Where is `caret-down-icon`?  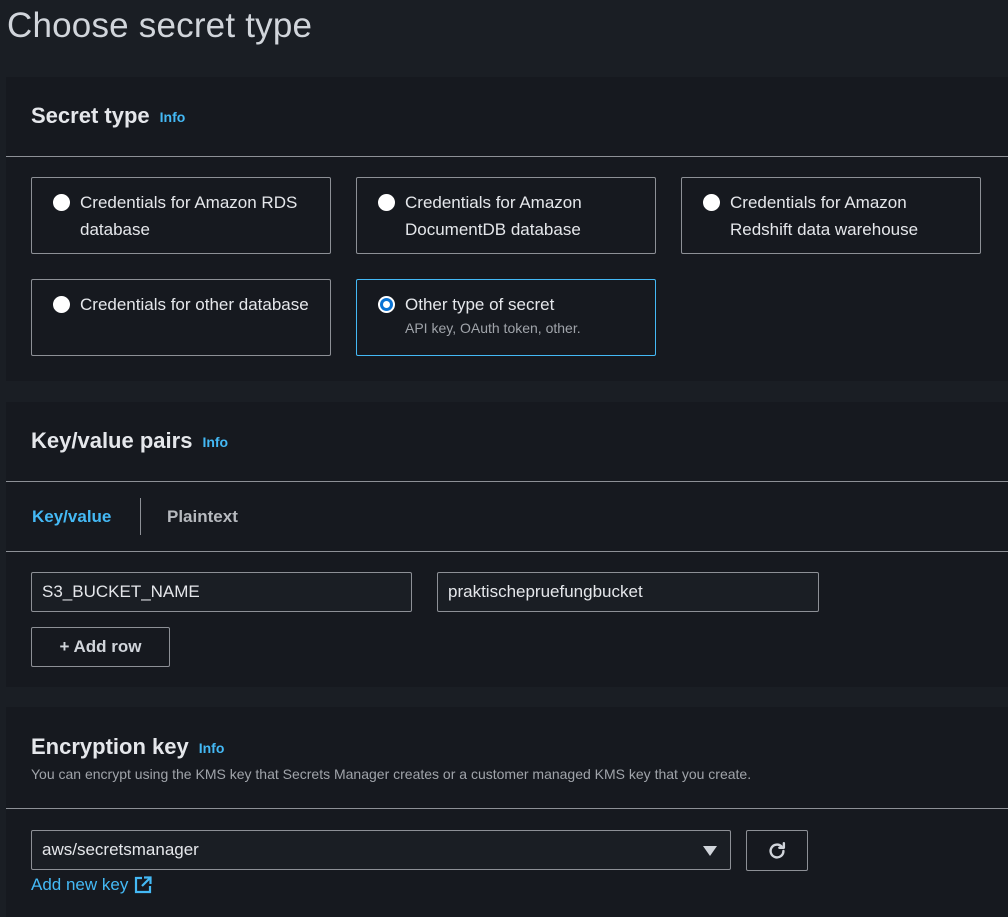
caret-down-icon is located at coordinates (710, 851).